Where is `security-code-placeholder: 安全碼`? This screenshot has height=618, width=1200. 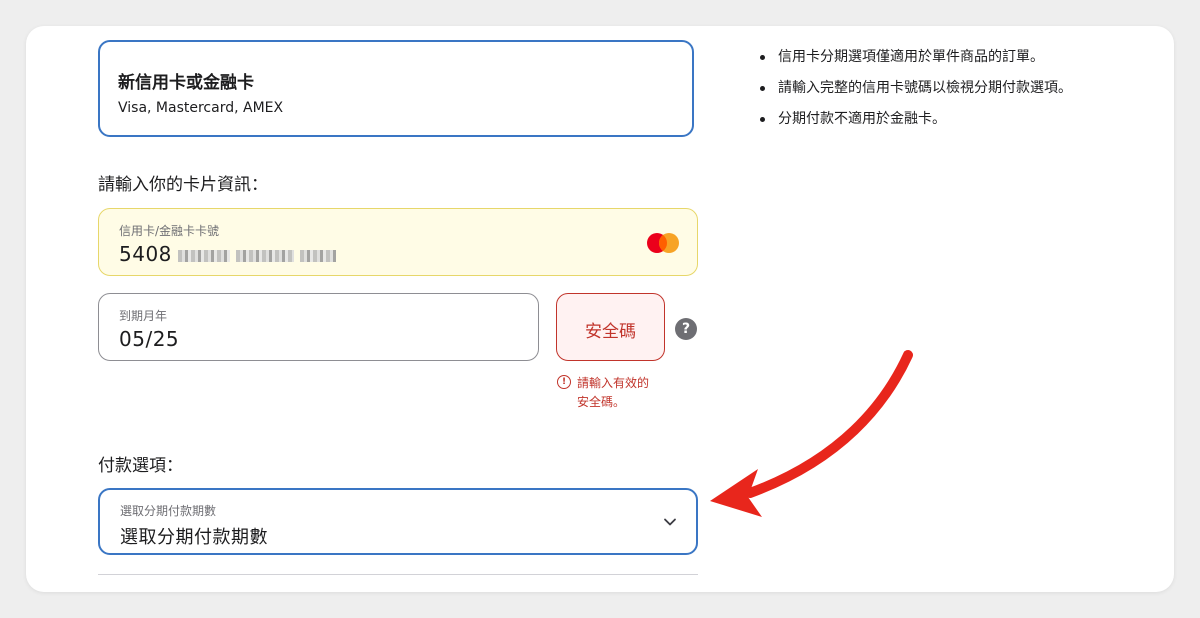 security-code-placeholder: 安全碼 is located at coordinates (610, 332).